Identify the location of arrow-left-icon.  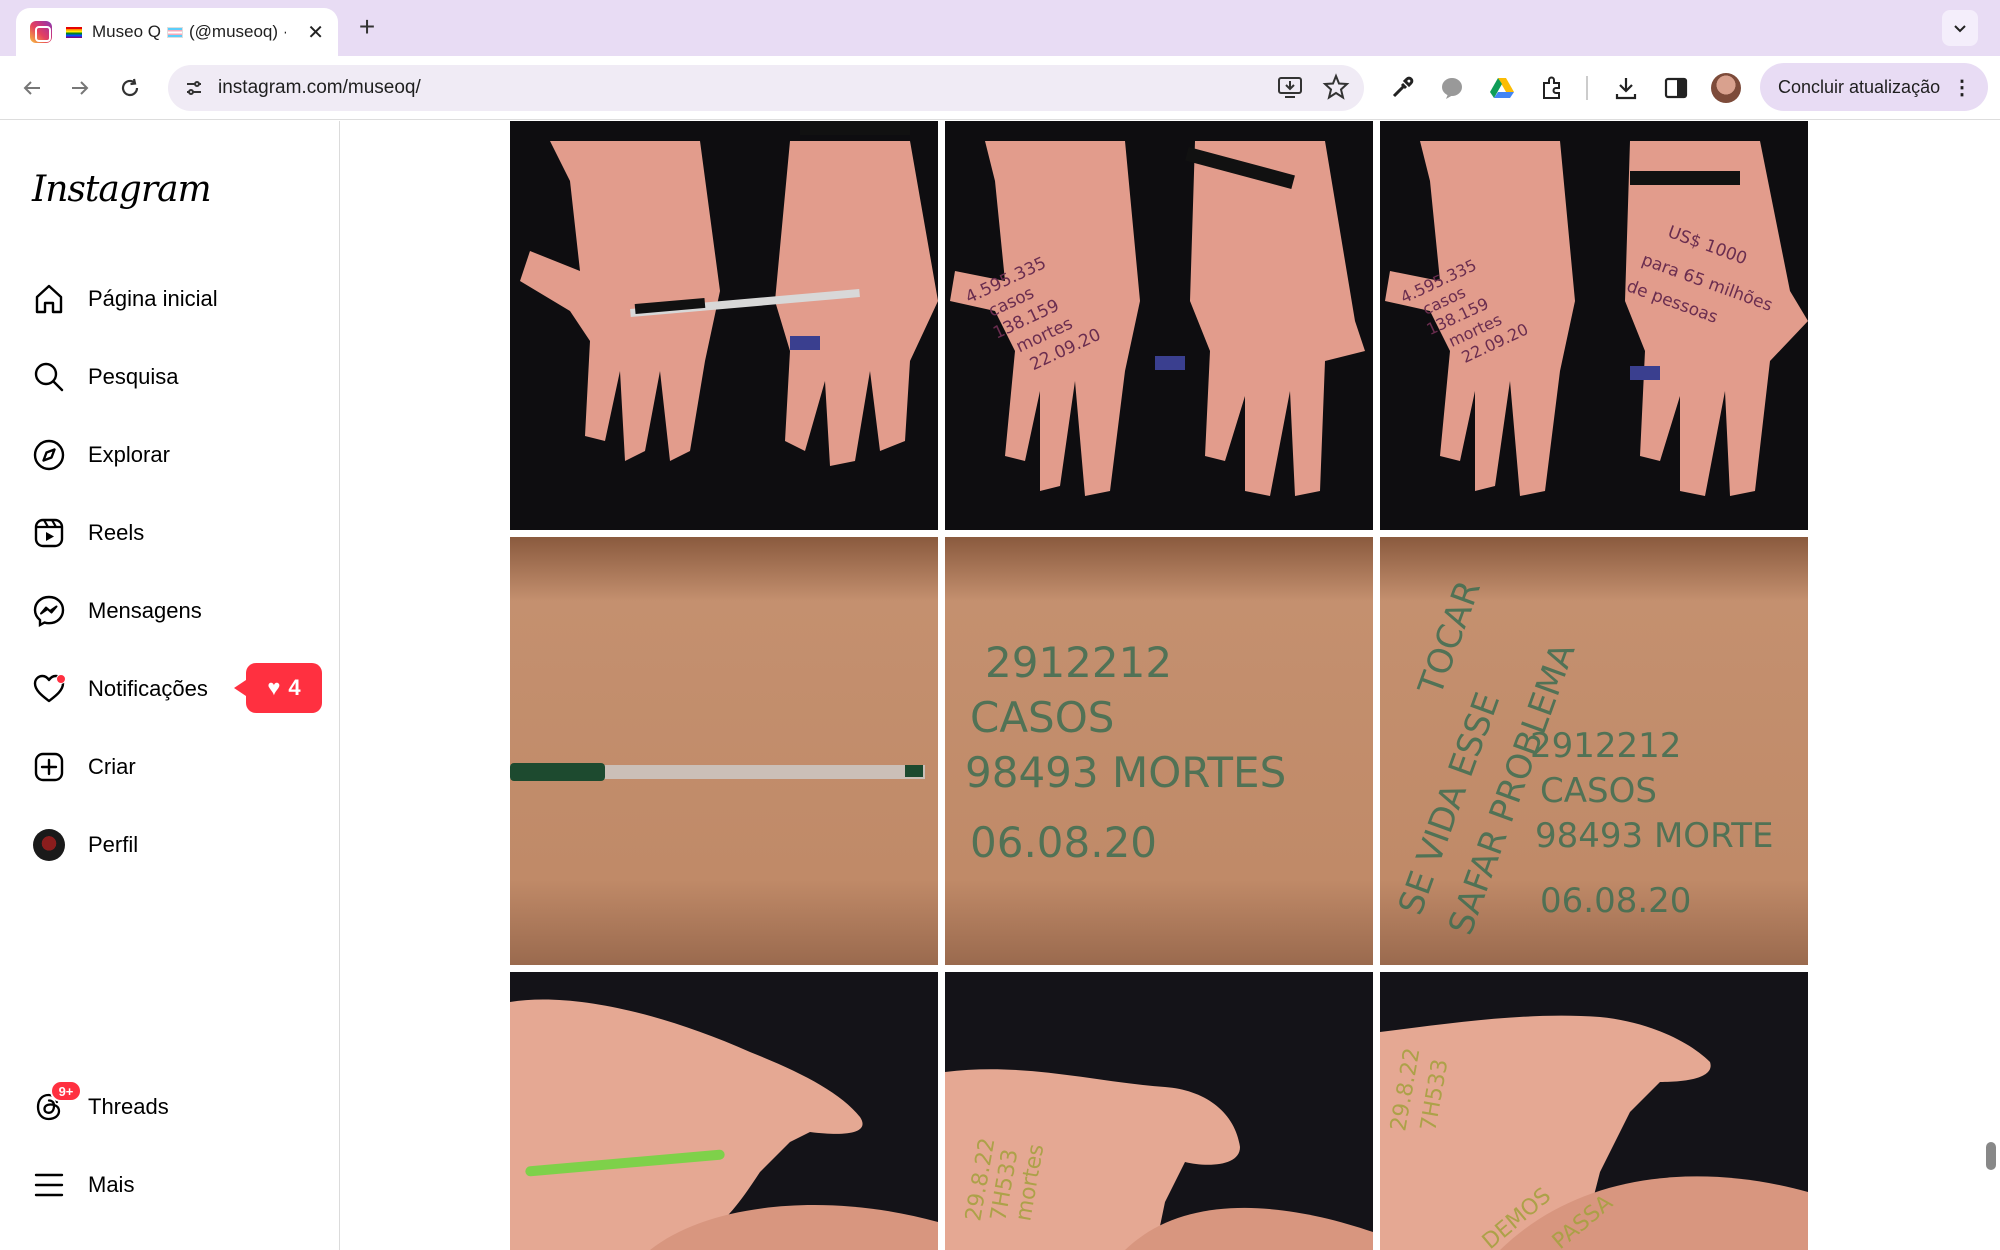
(31, 88).